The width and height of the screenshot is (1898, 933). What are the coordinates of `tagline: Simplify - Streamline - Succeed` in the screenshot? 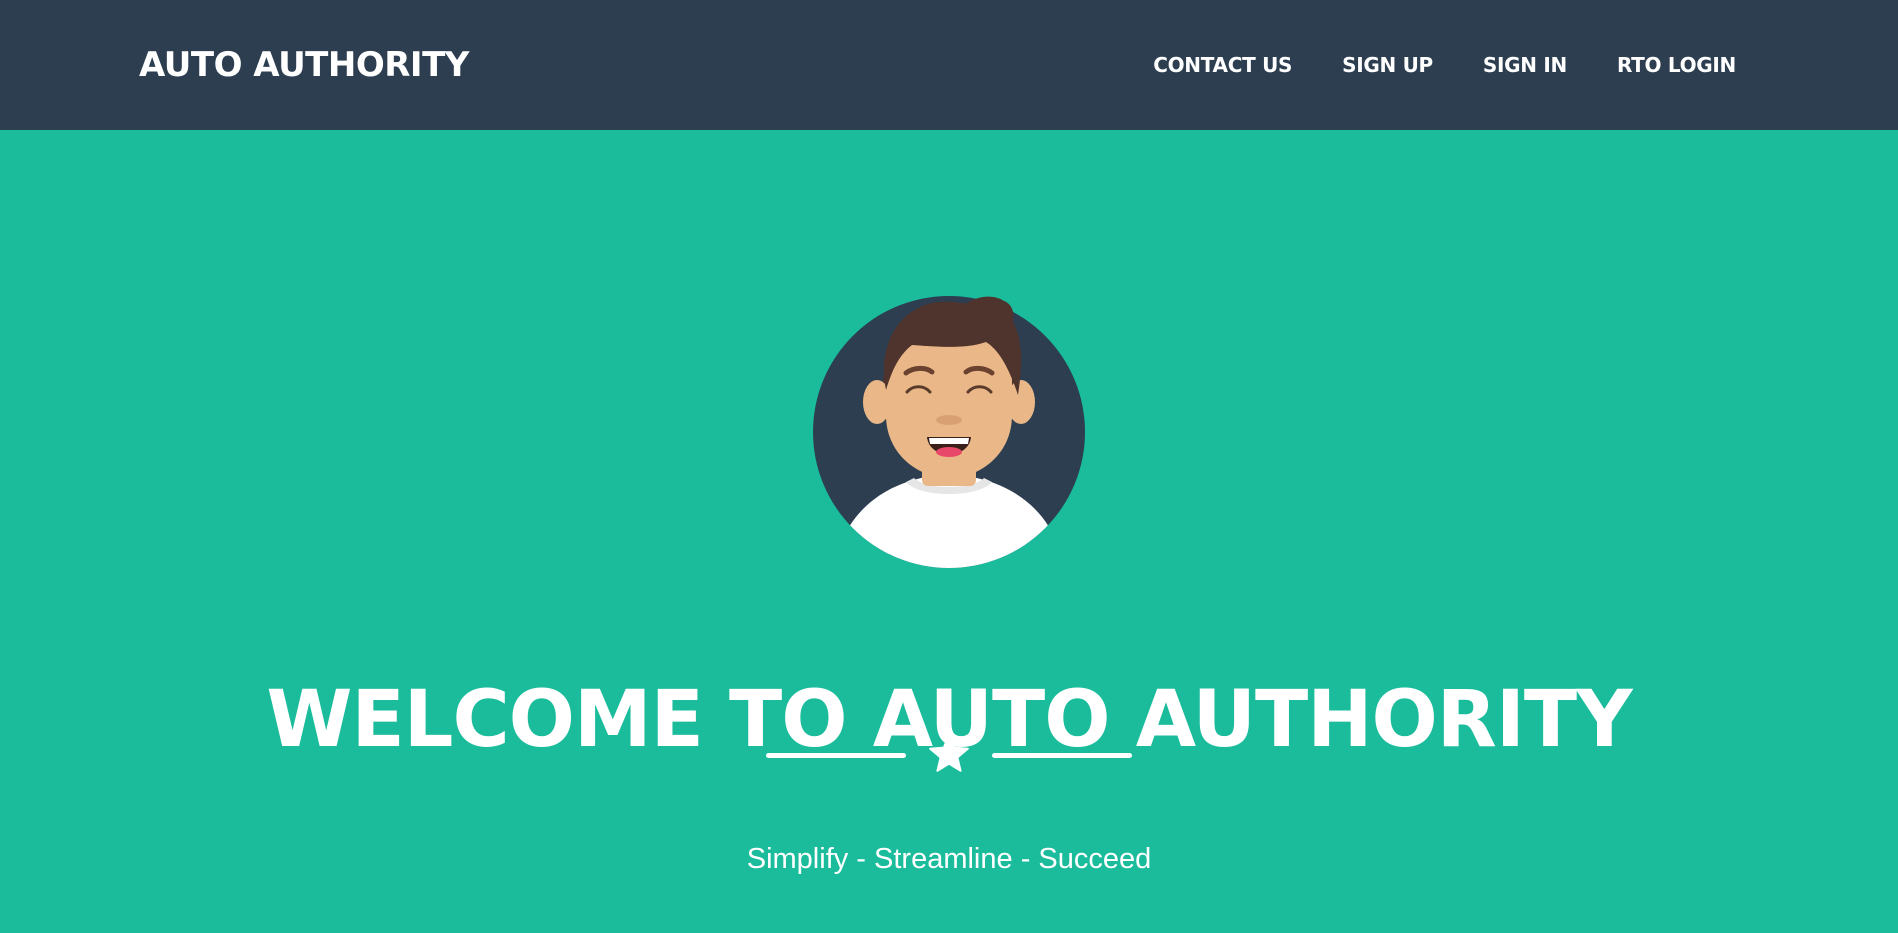 It's located at (949, 859).